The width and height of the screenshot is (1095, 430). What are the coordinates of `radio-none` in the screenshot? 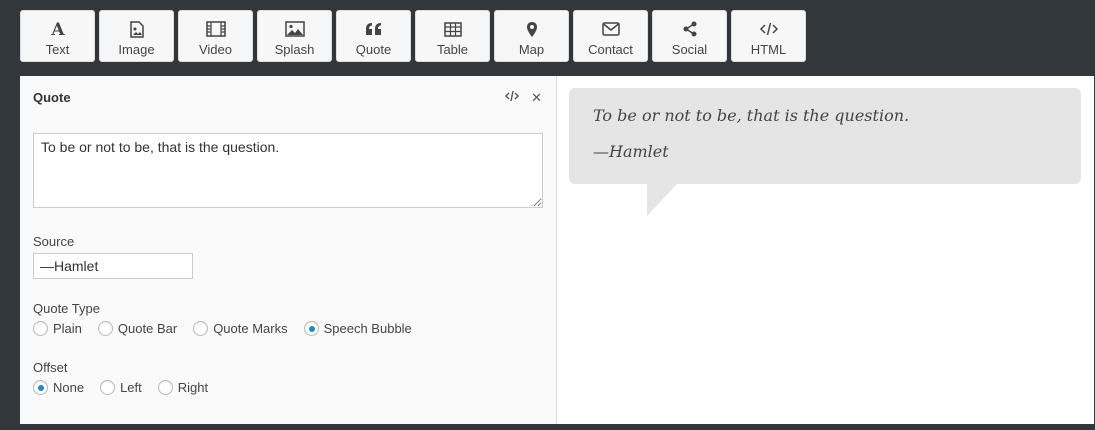 It's located at (40, 387).